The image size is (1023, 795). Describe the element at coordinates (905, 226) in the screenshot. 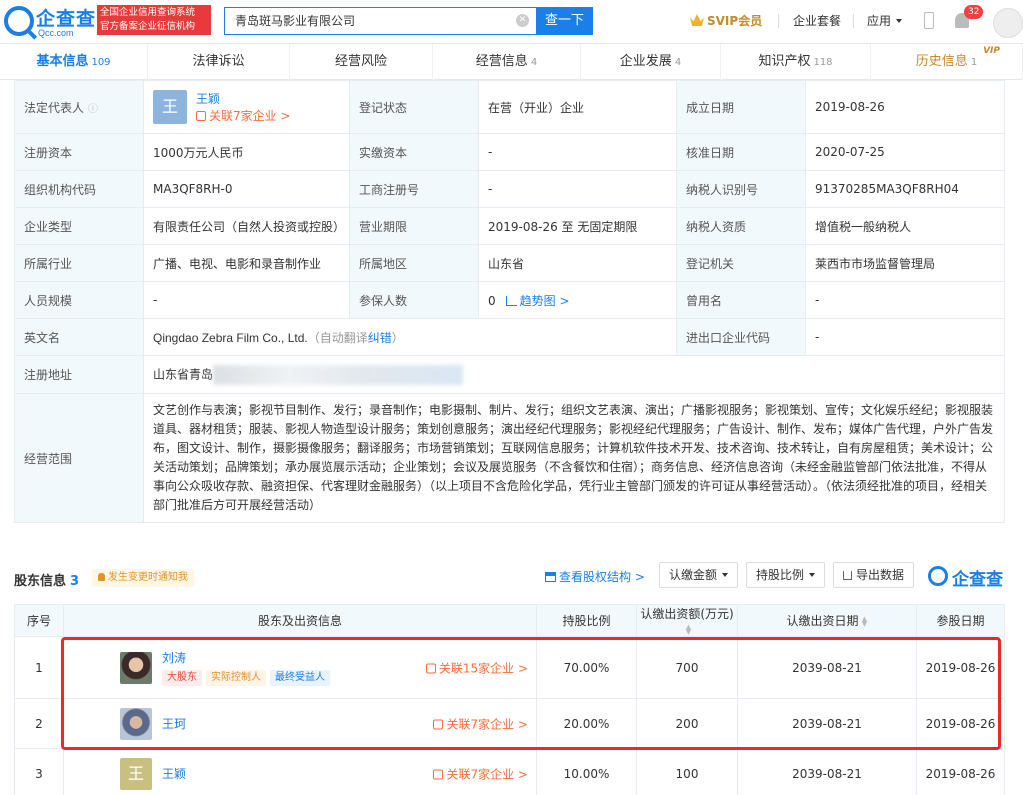

I see `taxpayer-qual-value: 增值税一般纳税人` at that location.